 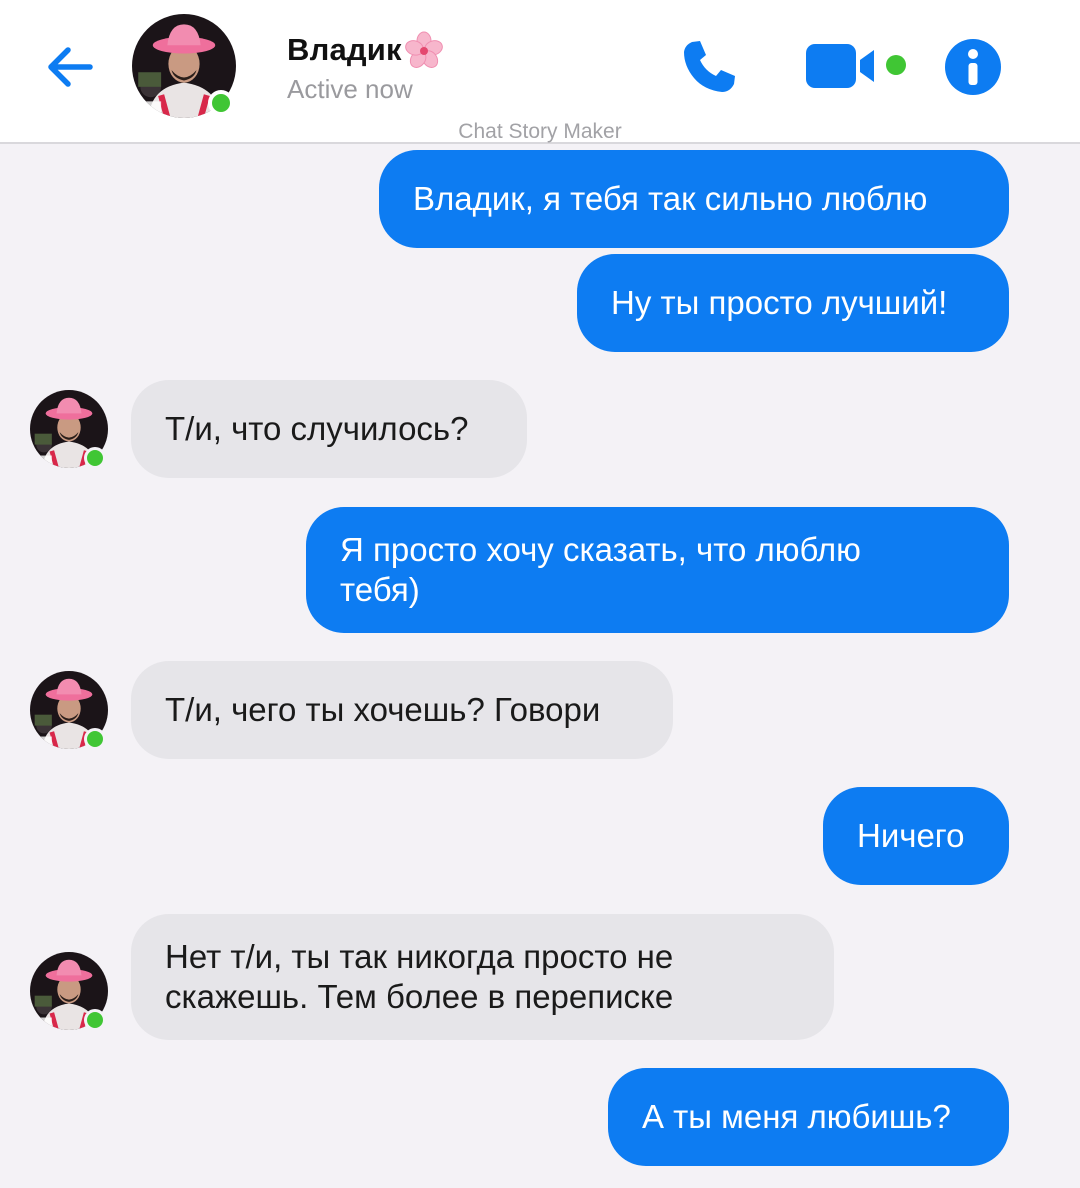 I want to click on message-text: А ты меня любишь?, so click(x=796, y=1116).